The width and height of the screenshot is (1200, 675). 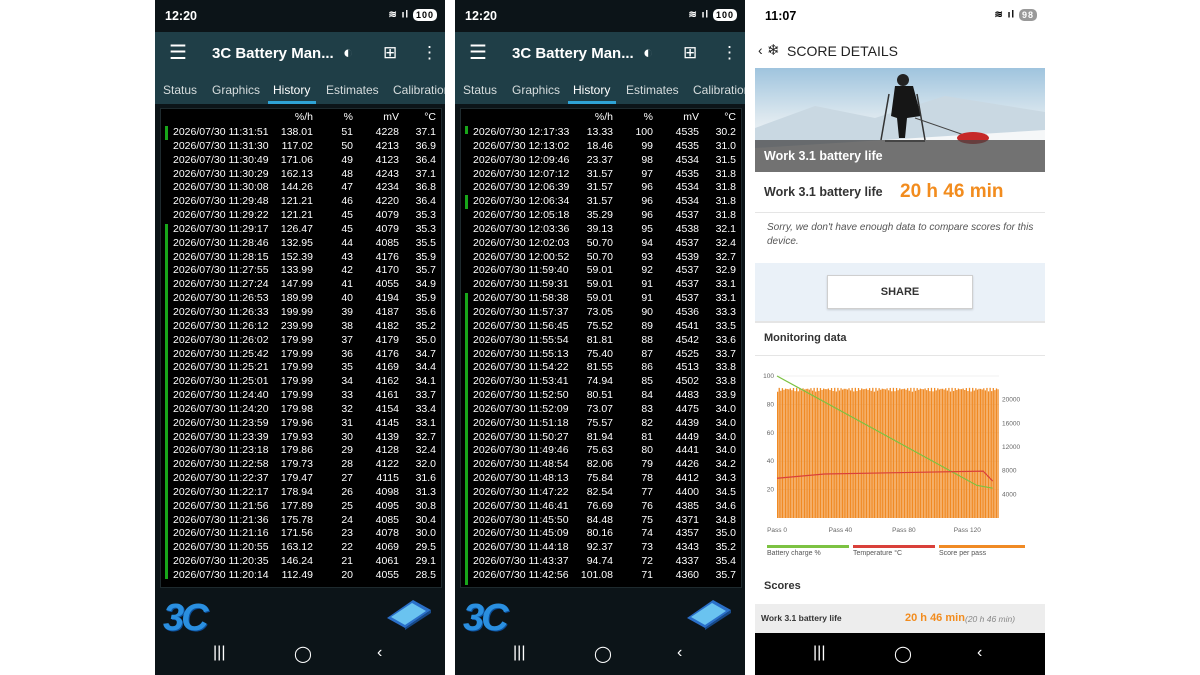 What do you see at coordinates (347, 464) in the screenshot?
I see `cell-percent: 28` at bounding box center [347, 464].